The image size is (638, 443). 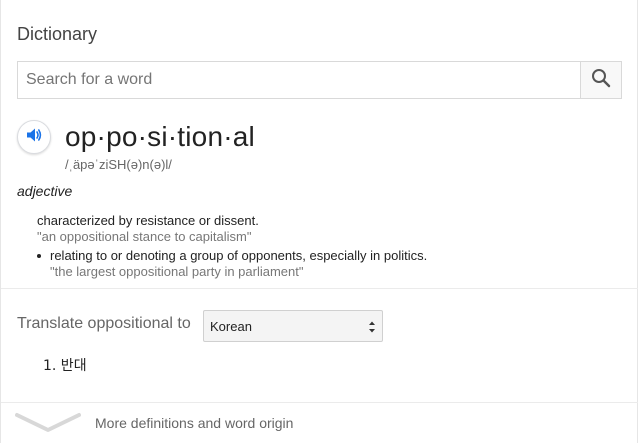 What do you see at coordinates (194, 423) in the screenshot?
I see `more-definitions-label: More definitions and word origin` at bounding box center [194, 423].